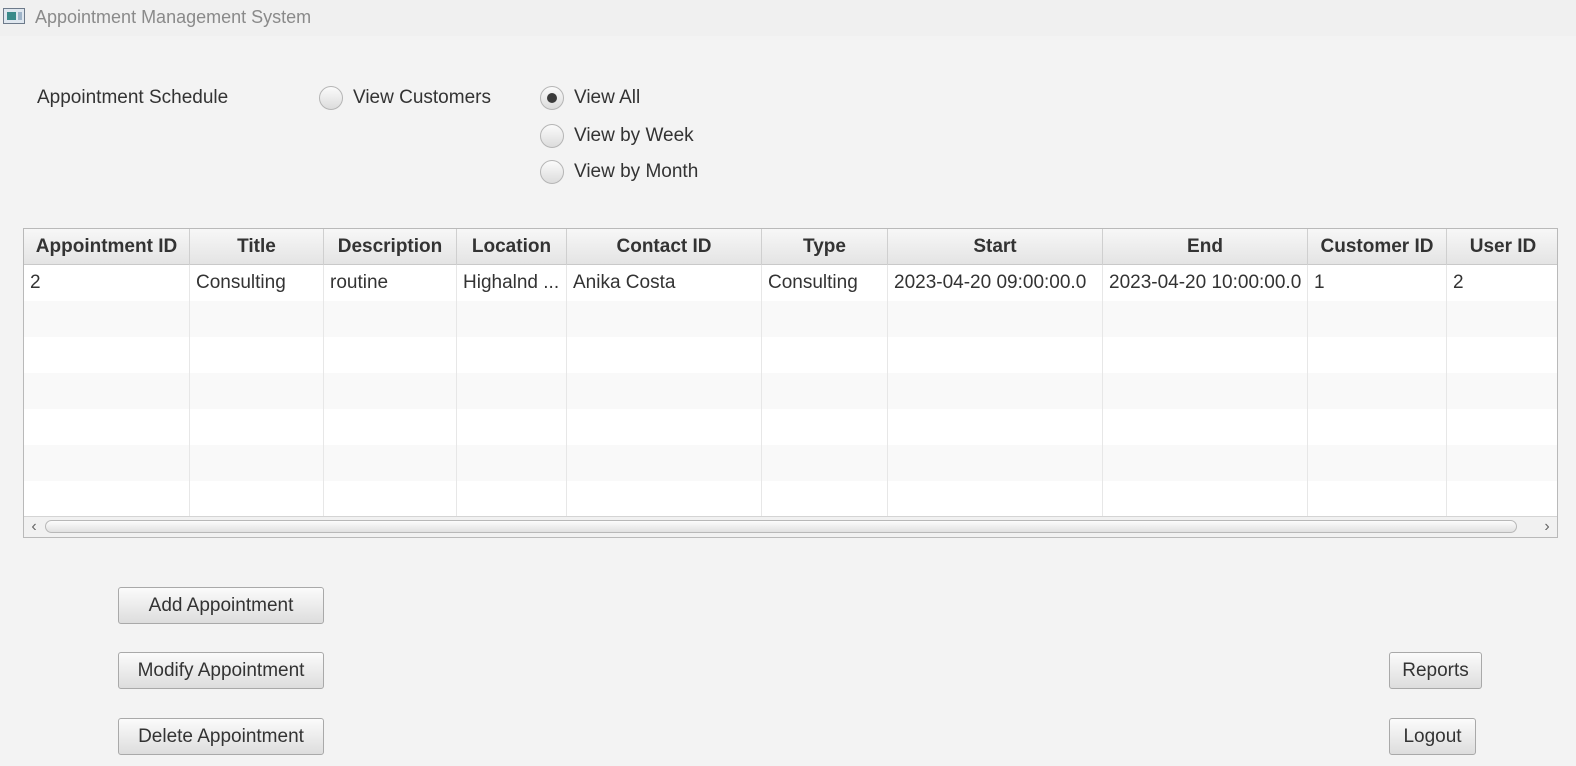 The height and width of the screenshot is (766, 1576). Describe the element at coordinates (1547, 527) in the screenshot. I see `chevron-right-icon: ›` at that location.